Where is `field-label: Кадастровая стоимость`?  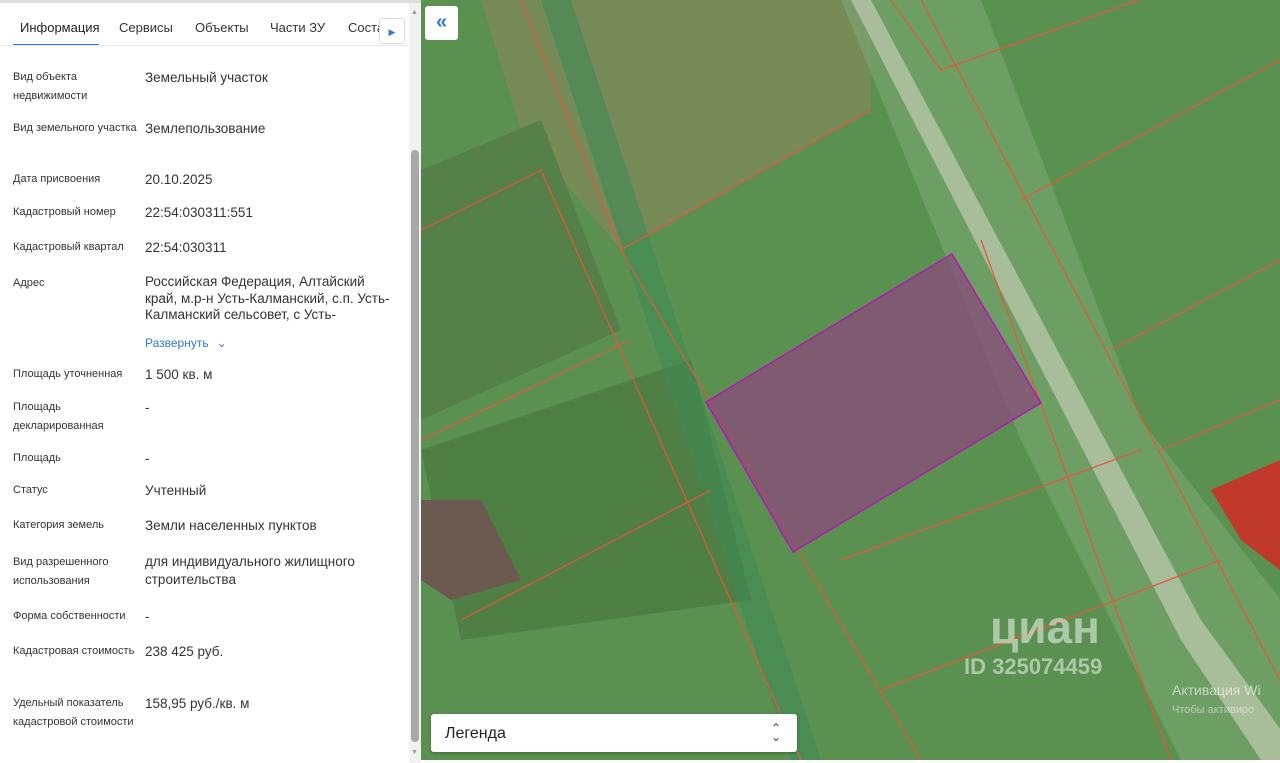
field-label: Кадастровая стоимость is located at coordinates (74, 651).